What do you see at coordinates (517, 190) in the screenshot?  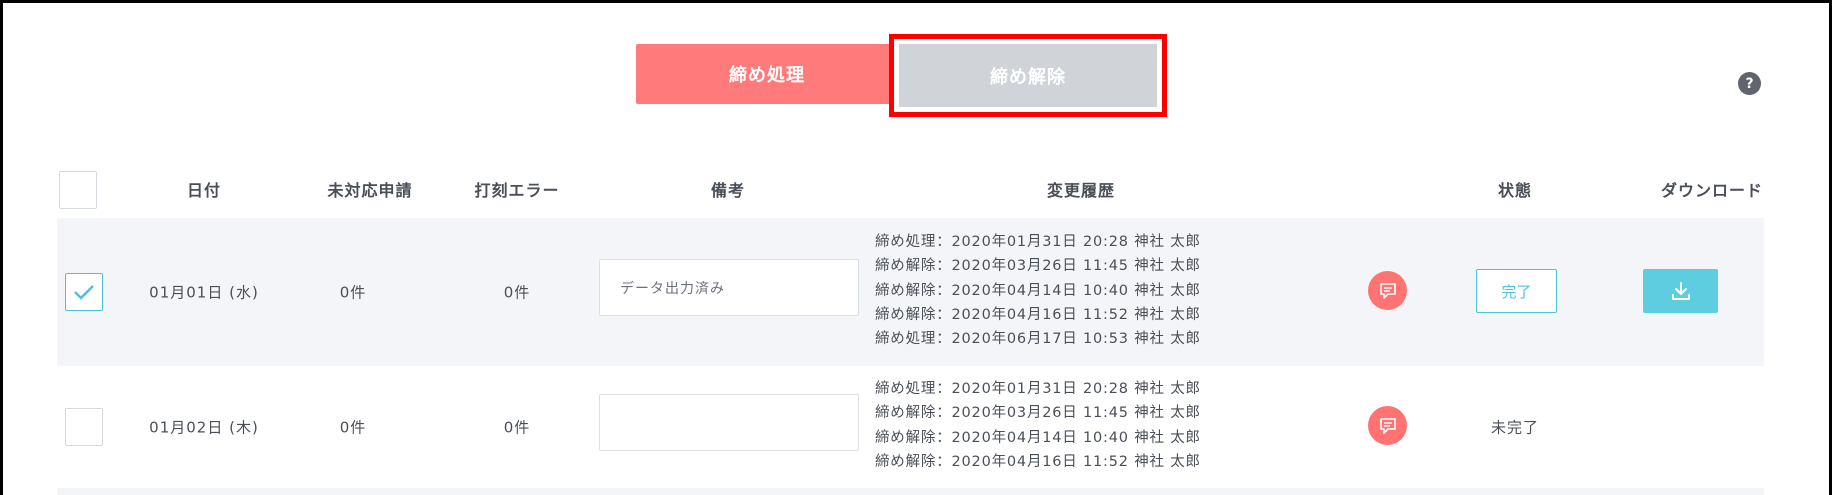 I see `header-stamp-error: 打刻エラー` at bounding box center [517, 190].